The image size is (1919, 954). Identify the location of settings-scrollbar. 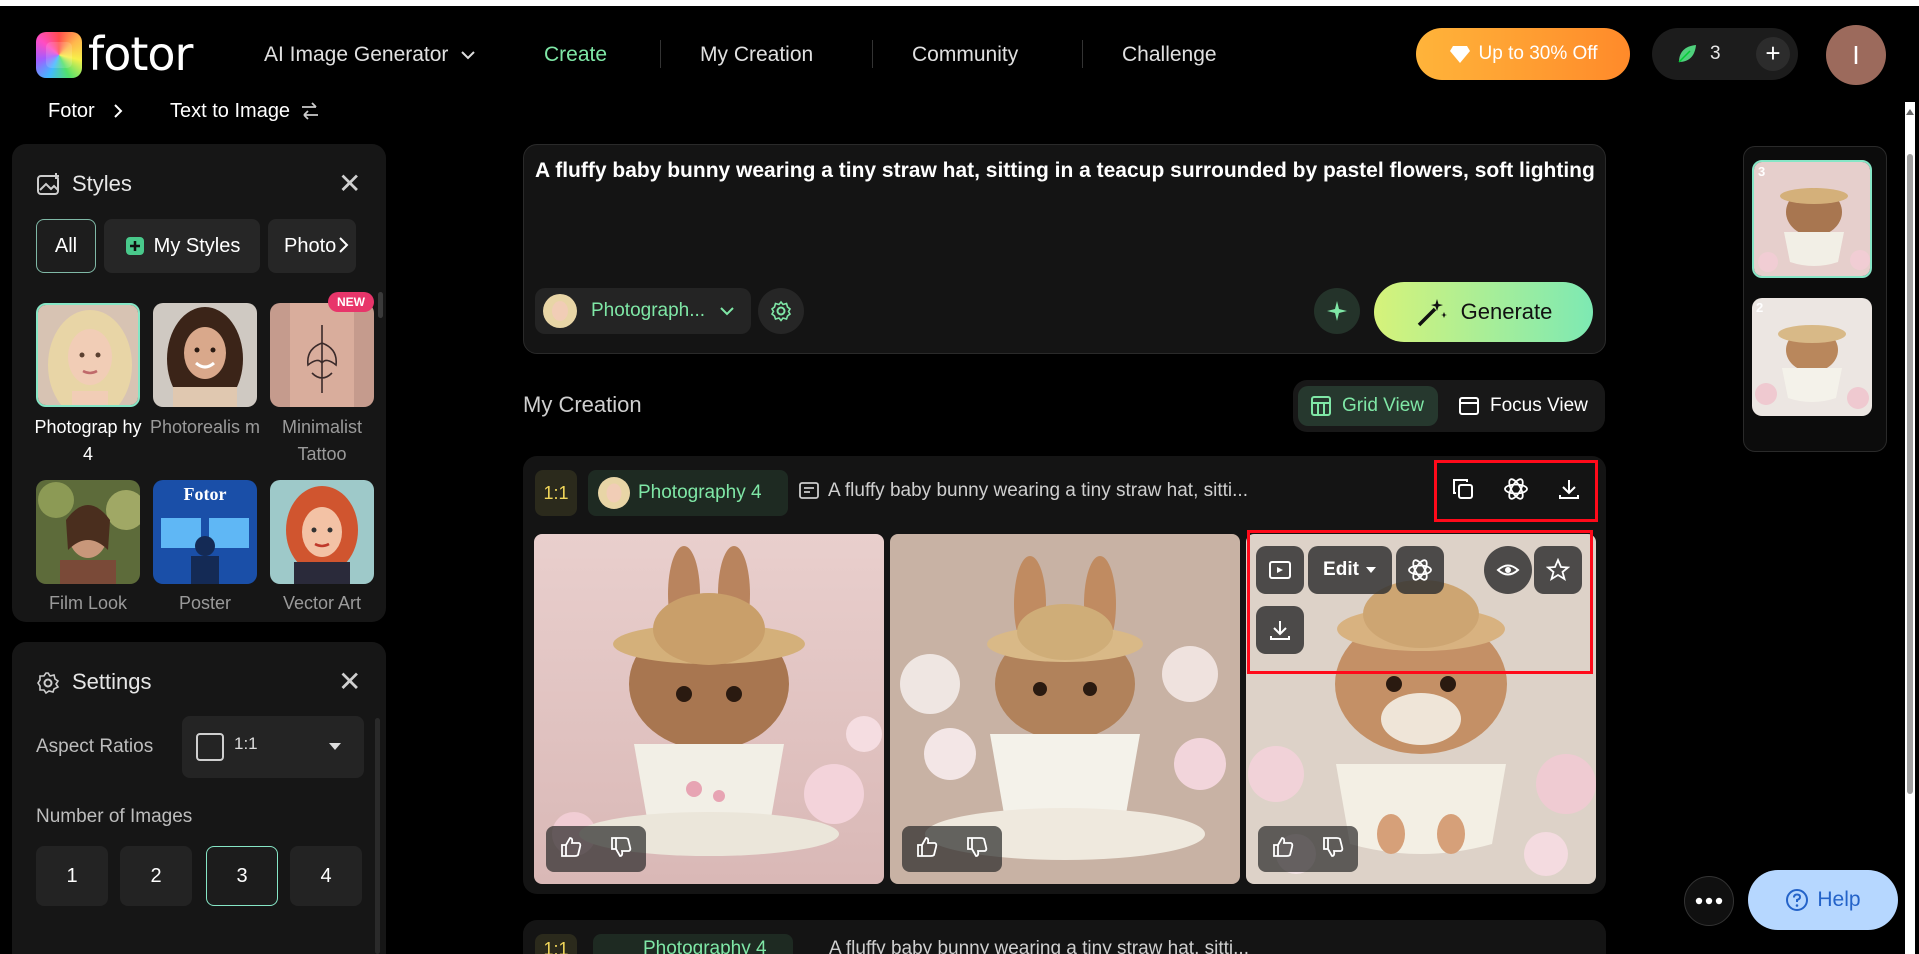
(377, 836).